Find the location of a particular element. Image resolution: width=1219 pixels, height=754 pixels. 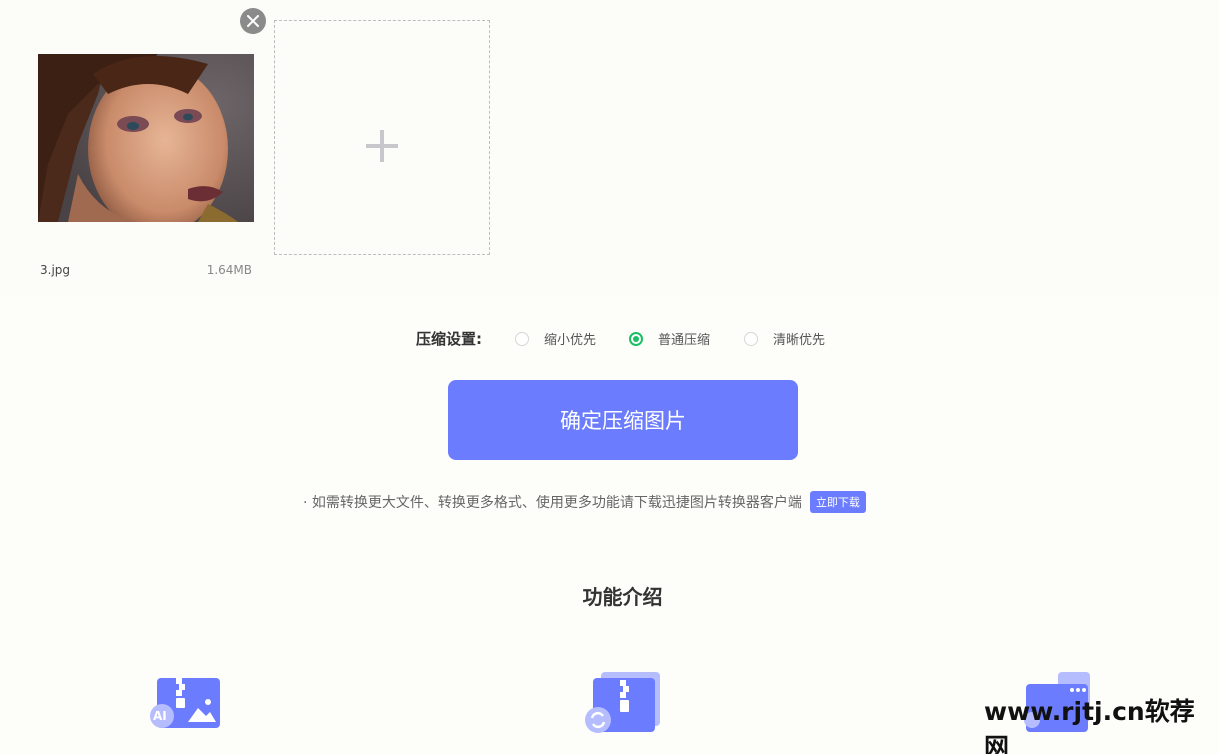

compress-button: 确定压缩图片 is located at coordinates (623, 420).